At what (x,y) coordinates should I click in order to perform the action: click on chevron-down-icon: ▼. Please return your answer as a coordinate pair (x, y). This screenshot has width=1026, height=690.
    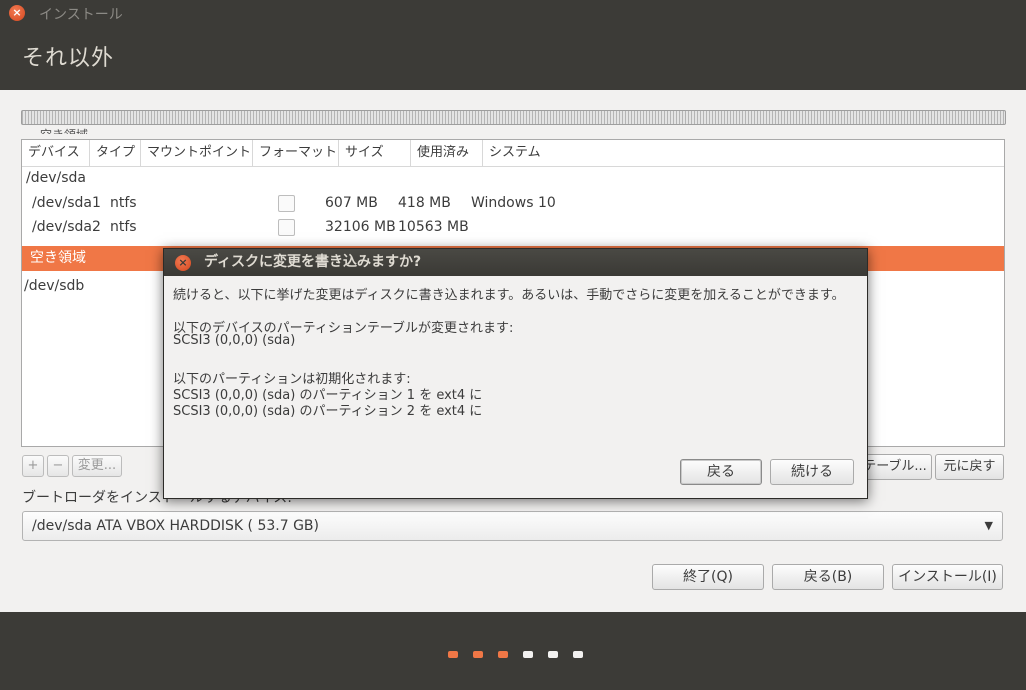
    Looking at the image, I should click on (988, 525).